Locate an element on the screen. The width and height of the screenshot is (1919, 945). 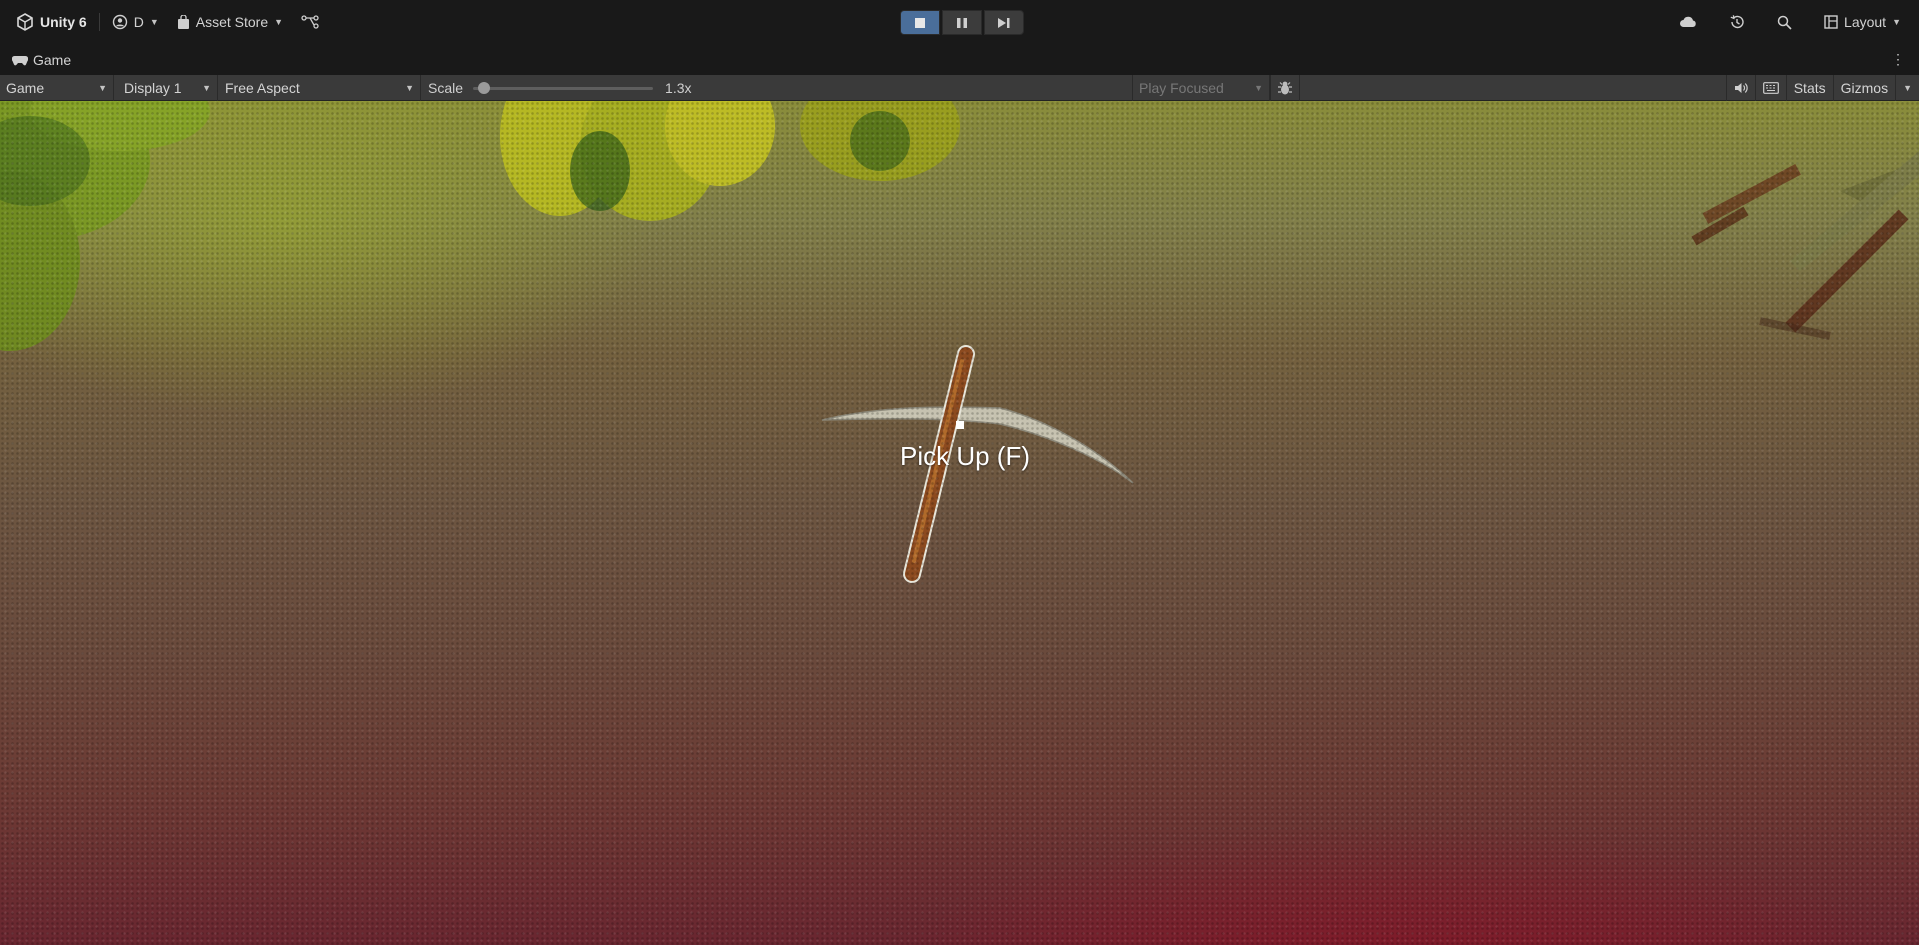
pause-button is located at coordinates (962, 22).